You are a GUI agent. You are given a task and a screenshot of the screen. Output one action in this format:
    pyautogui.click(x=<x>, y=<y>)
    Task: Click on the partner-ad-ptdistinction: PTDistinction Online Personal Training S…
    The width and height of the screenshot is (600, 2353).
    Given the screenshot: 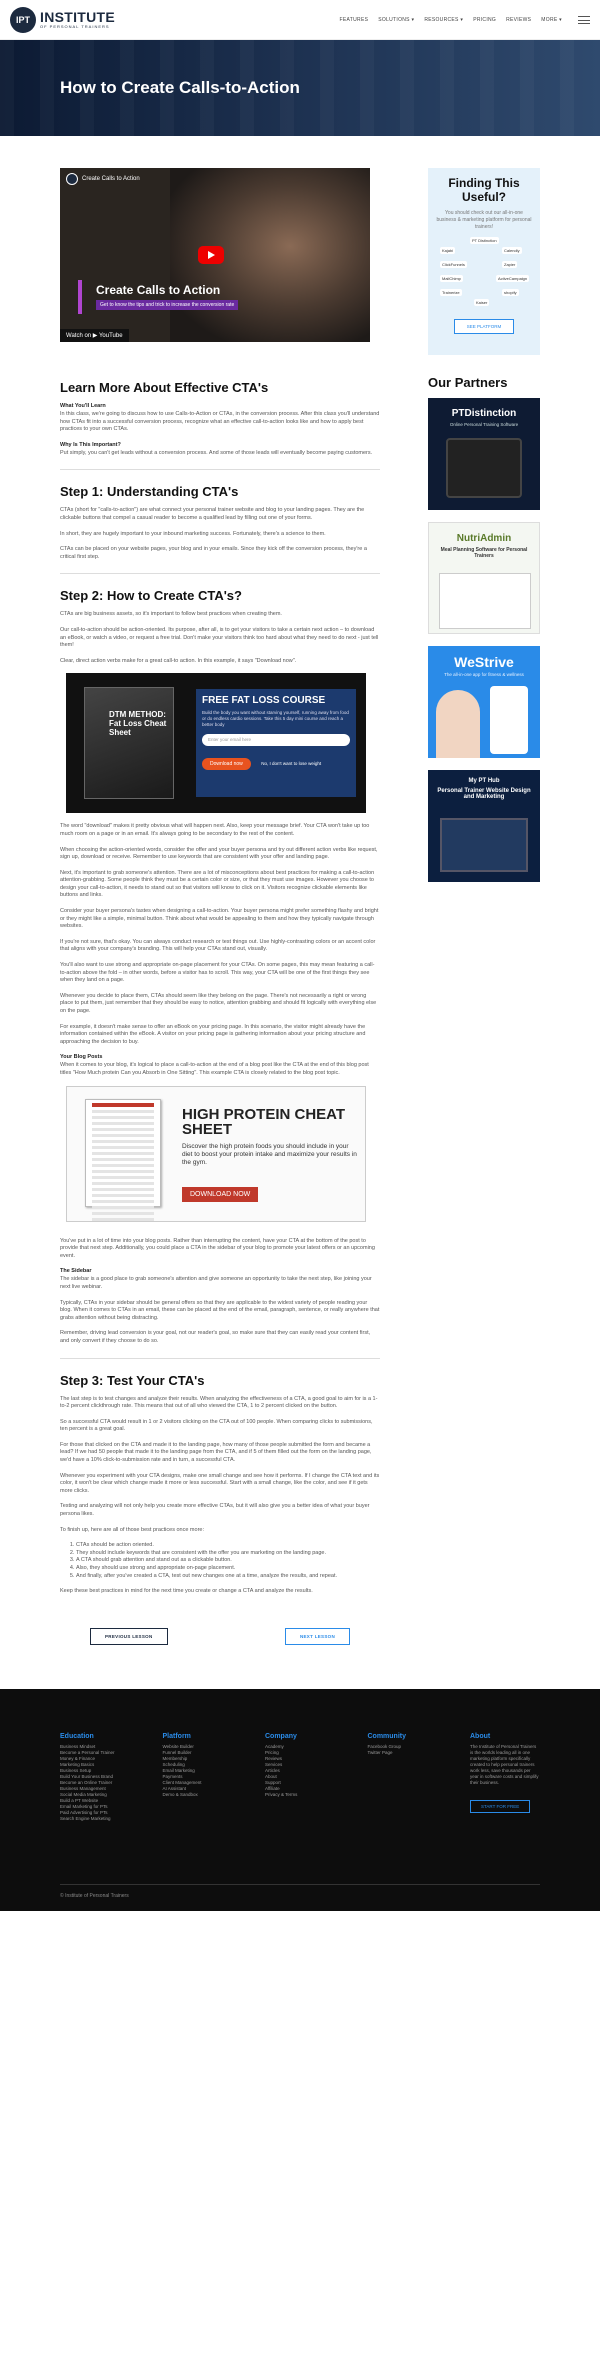 What is the action you would take?
    pyautogui.click(x=484, y=454)
    